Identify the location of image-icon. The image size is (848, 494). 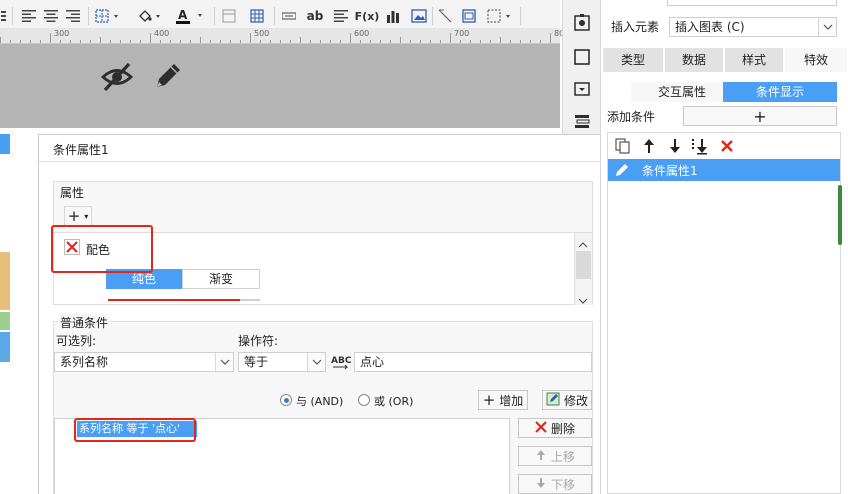
(419, 16).